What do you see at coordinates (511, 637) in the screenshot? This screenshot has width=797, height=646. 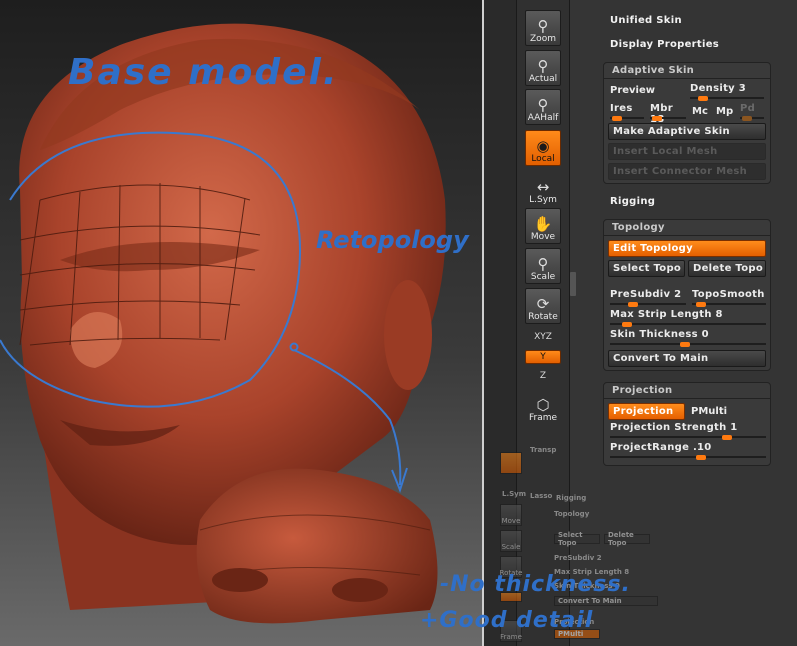 I see `overlay-frame-label: Frame` at bounding box center [511, 637].